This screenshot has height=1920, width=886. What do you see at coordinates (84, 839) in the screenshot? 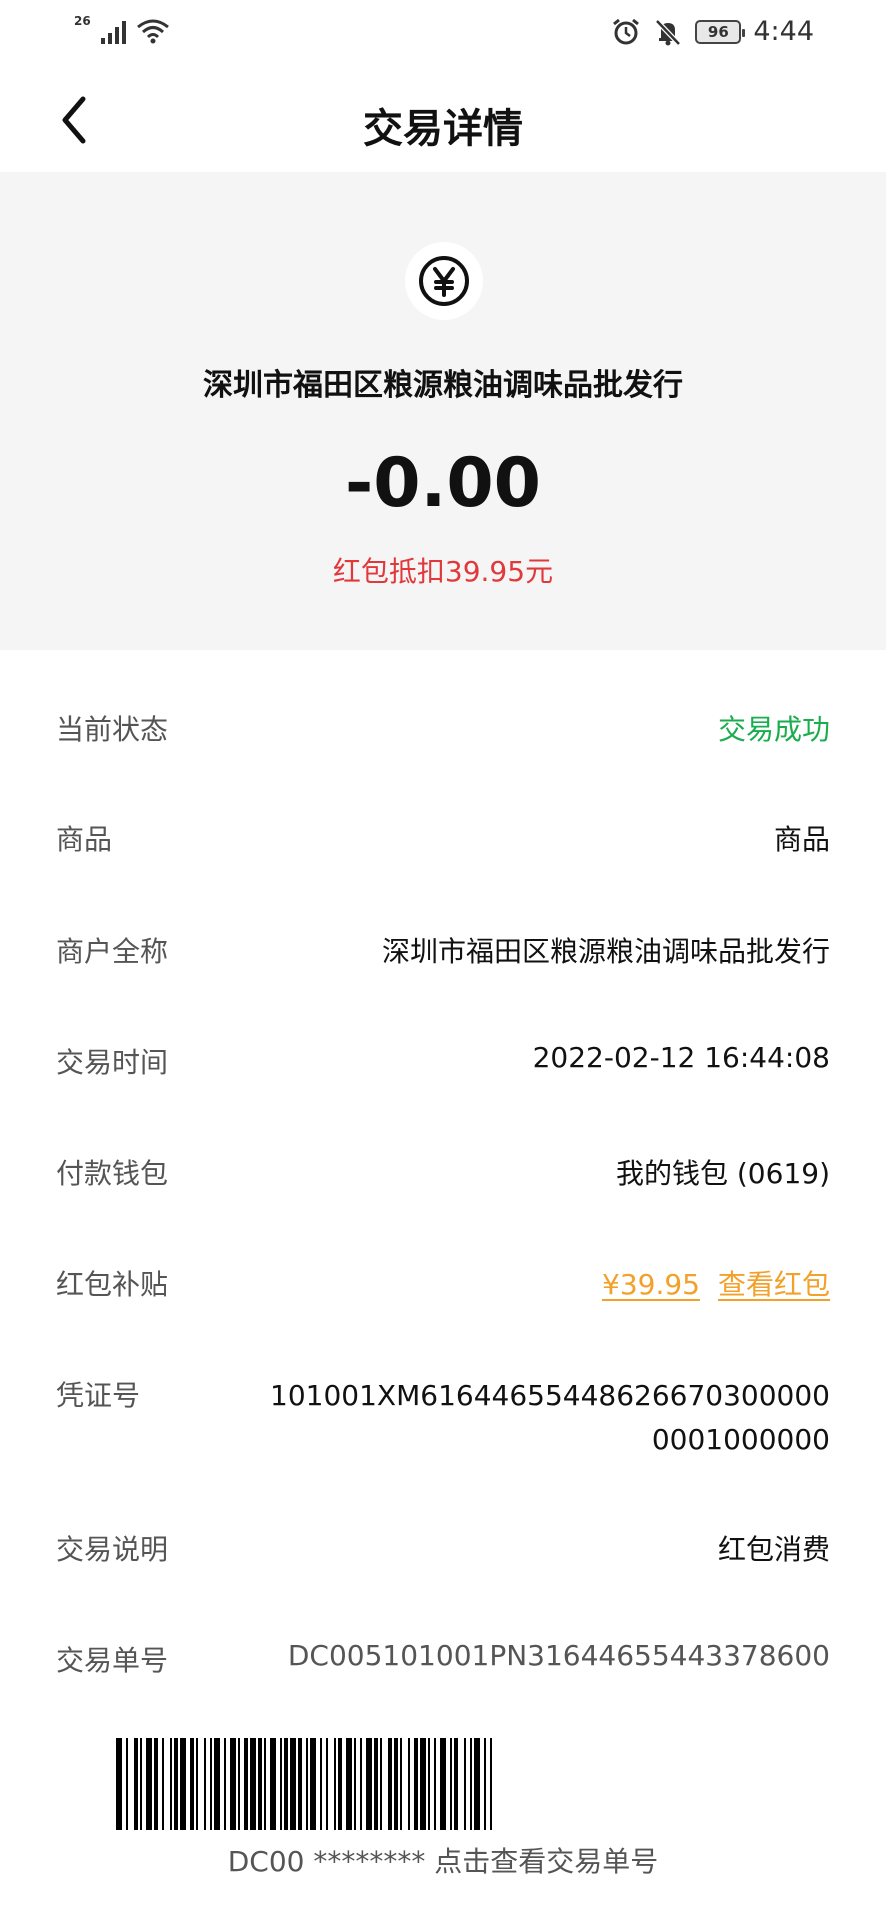
I see `detail-label: 商品` at bounding box center [84, 839].